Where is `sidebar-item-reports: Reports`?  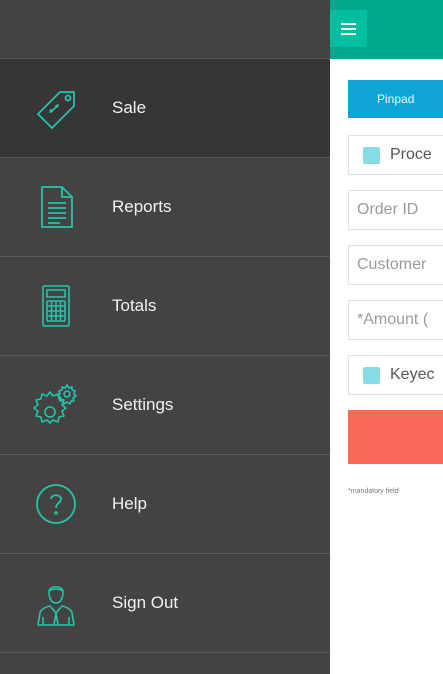 sidebar-item-reports: Reports is located at coordinates (165, 207).